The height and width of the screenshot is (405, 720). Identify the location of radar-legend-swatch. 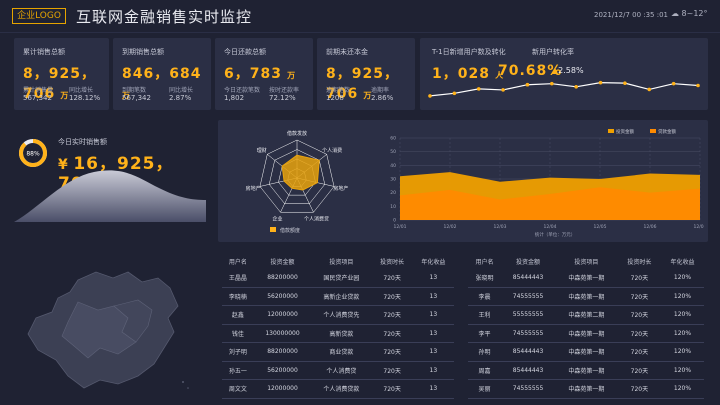
(273, 229).